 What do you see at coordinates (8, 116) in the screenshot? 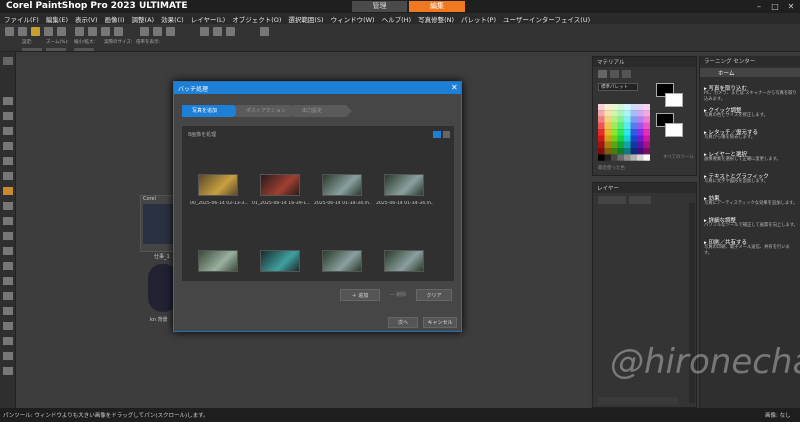
I see `move-tool-icon` at bounding box center [8, 116].